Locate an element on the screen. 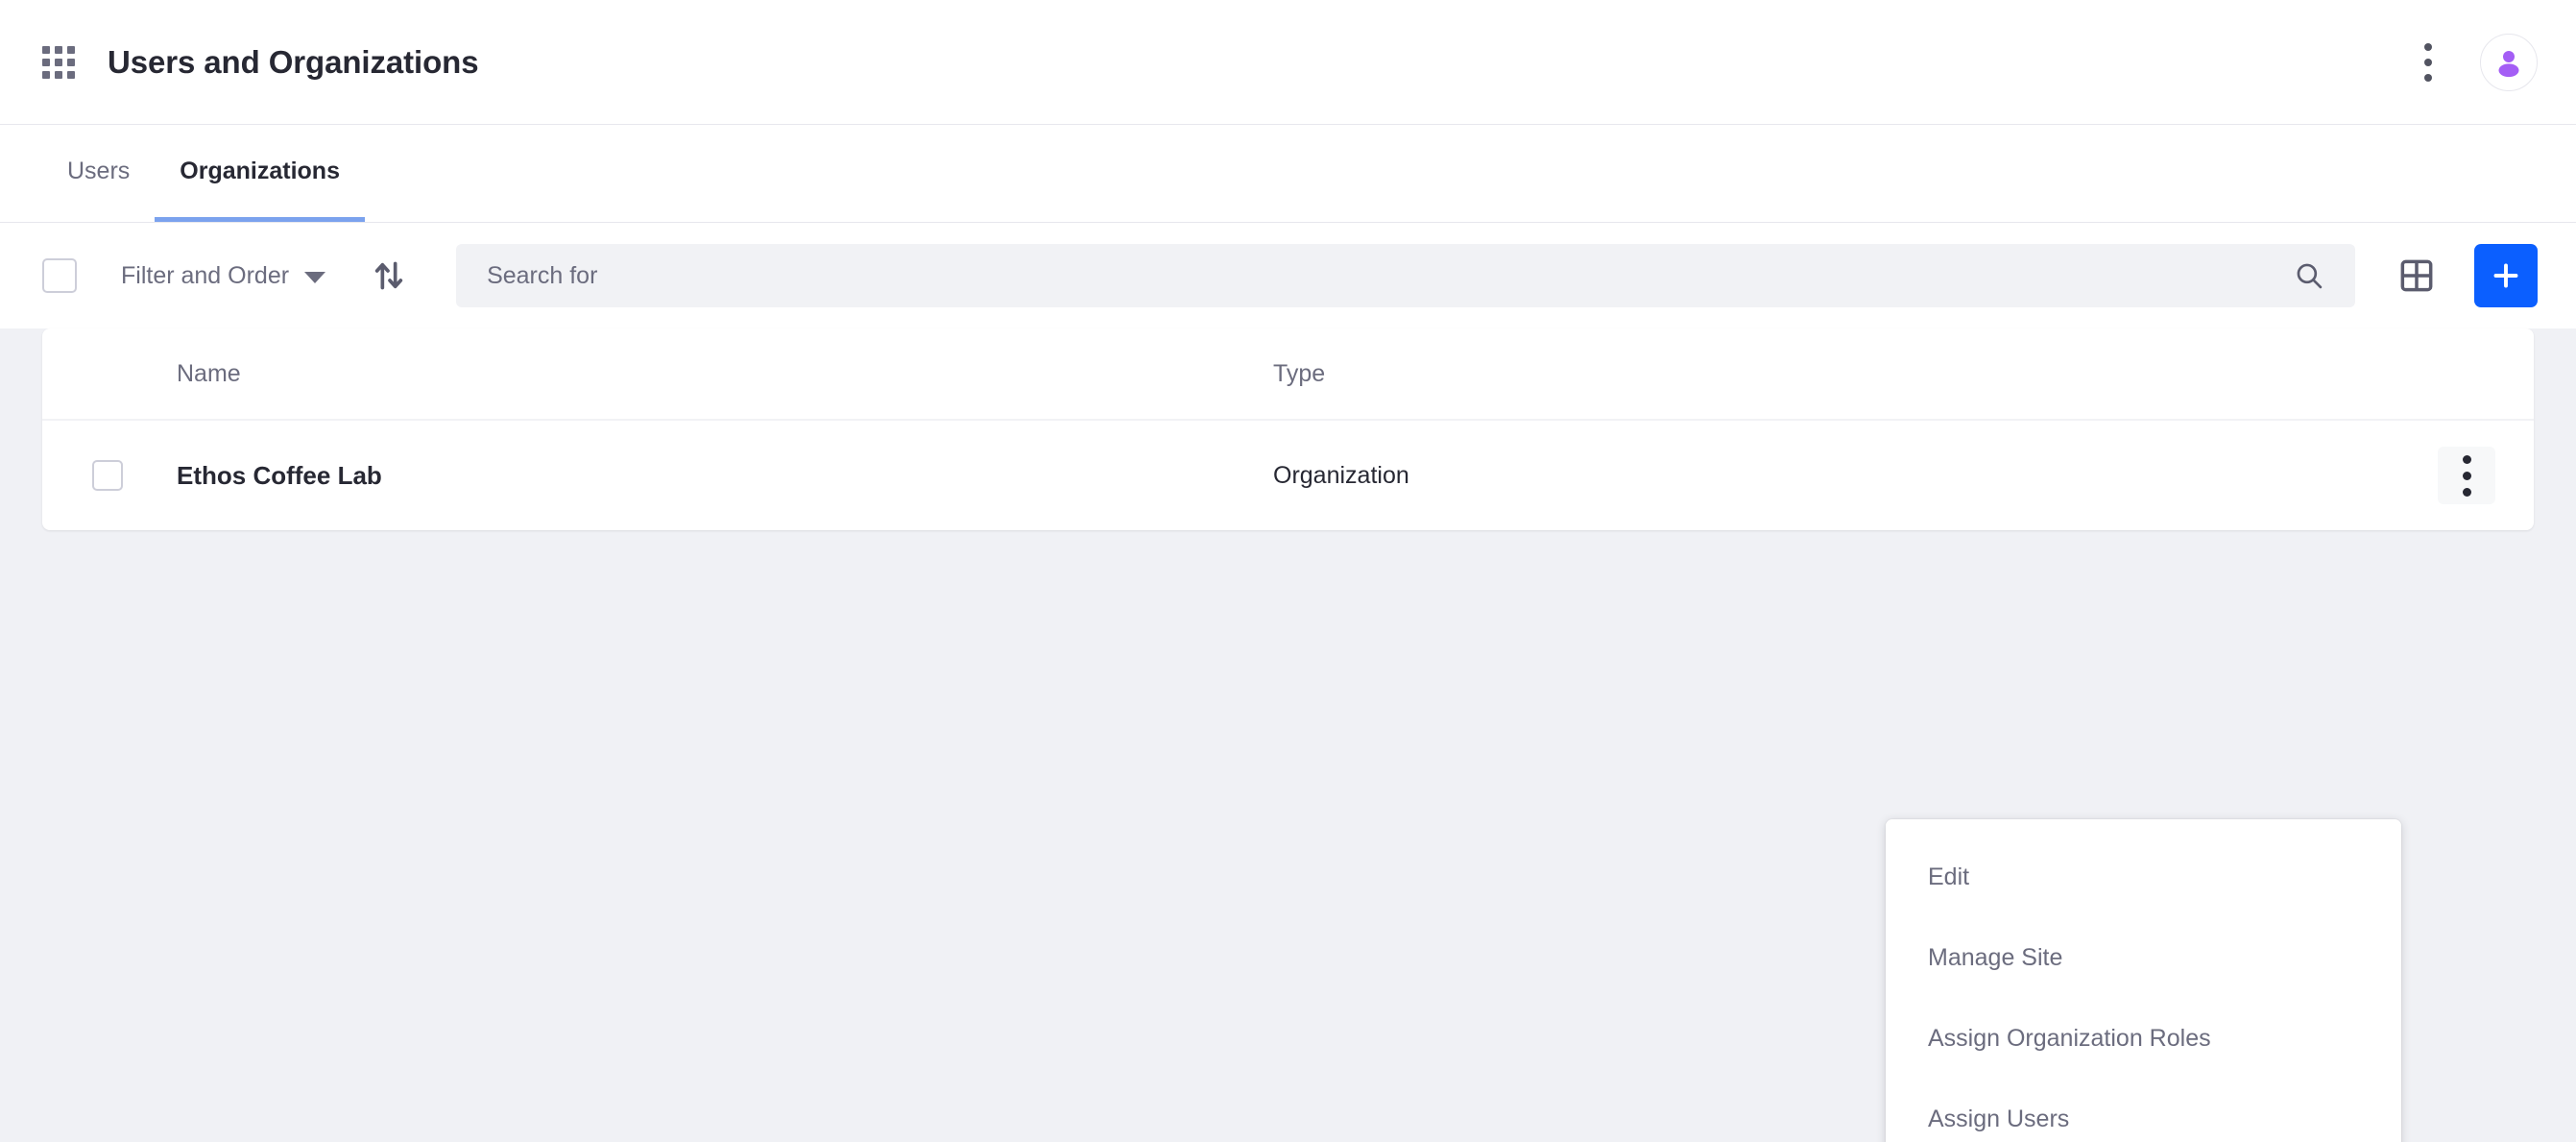 This screenshot has height=1142, width=2576. chevron-down-icon is located at coordinates (315, 277).